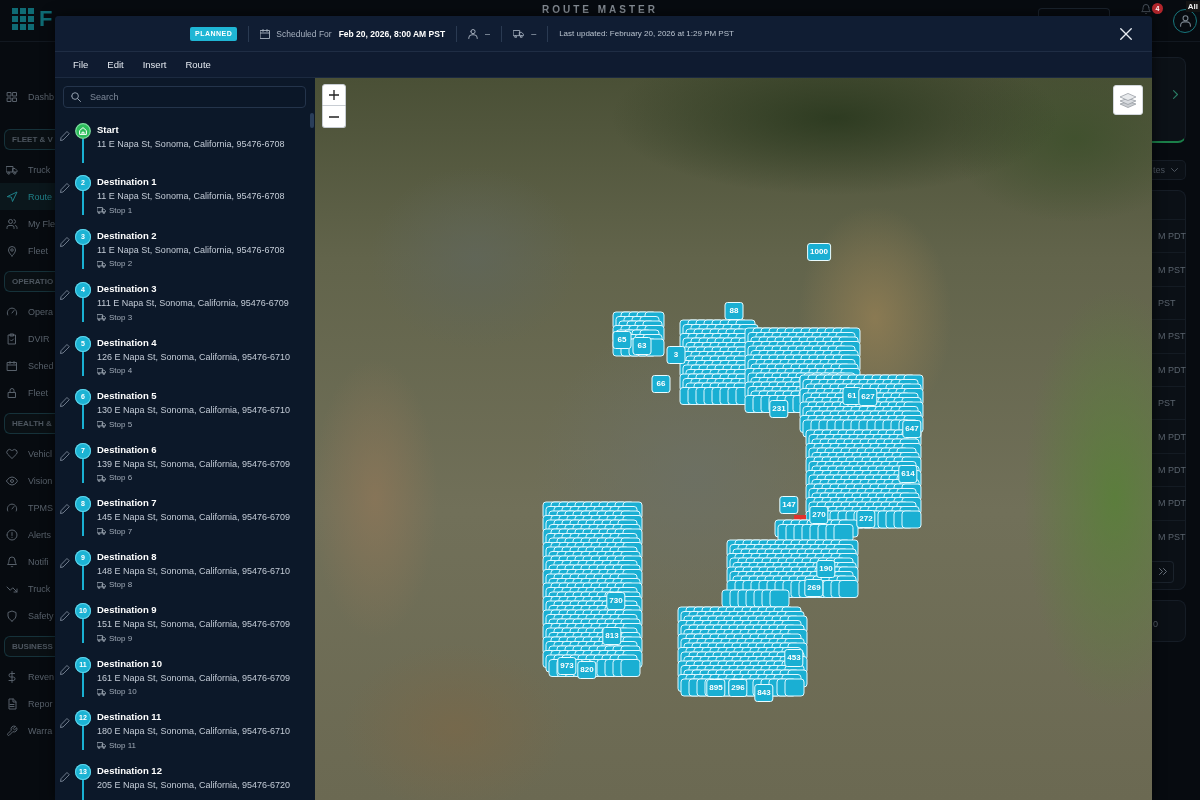 The image size is (1200, 800). What do you see at coordinates (334, 117) in the screenshot?
I see `zoom-out-button` at bounding box center [334, 117].